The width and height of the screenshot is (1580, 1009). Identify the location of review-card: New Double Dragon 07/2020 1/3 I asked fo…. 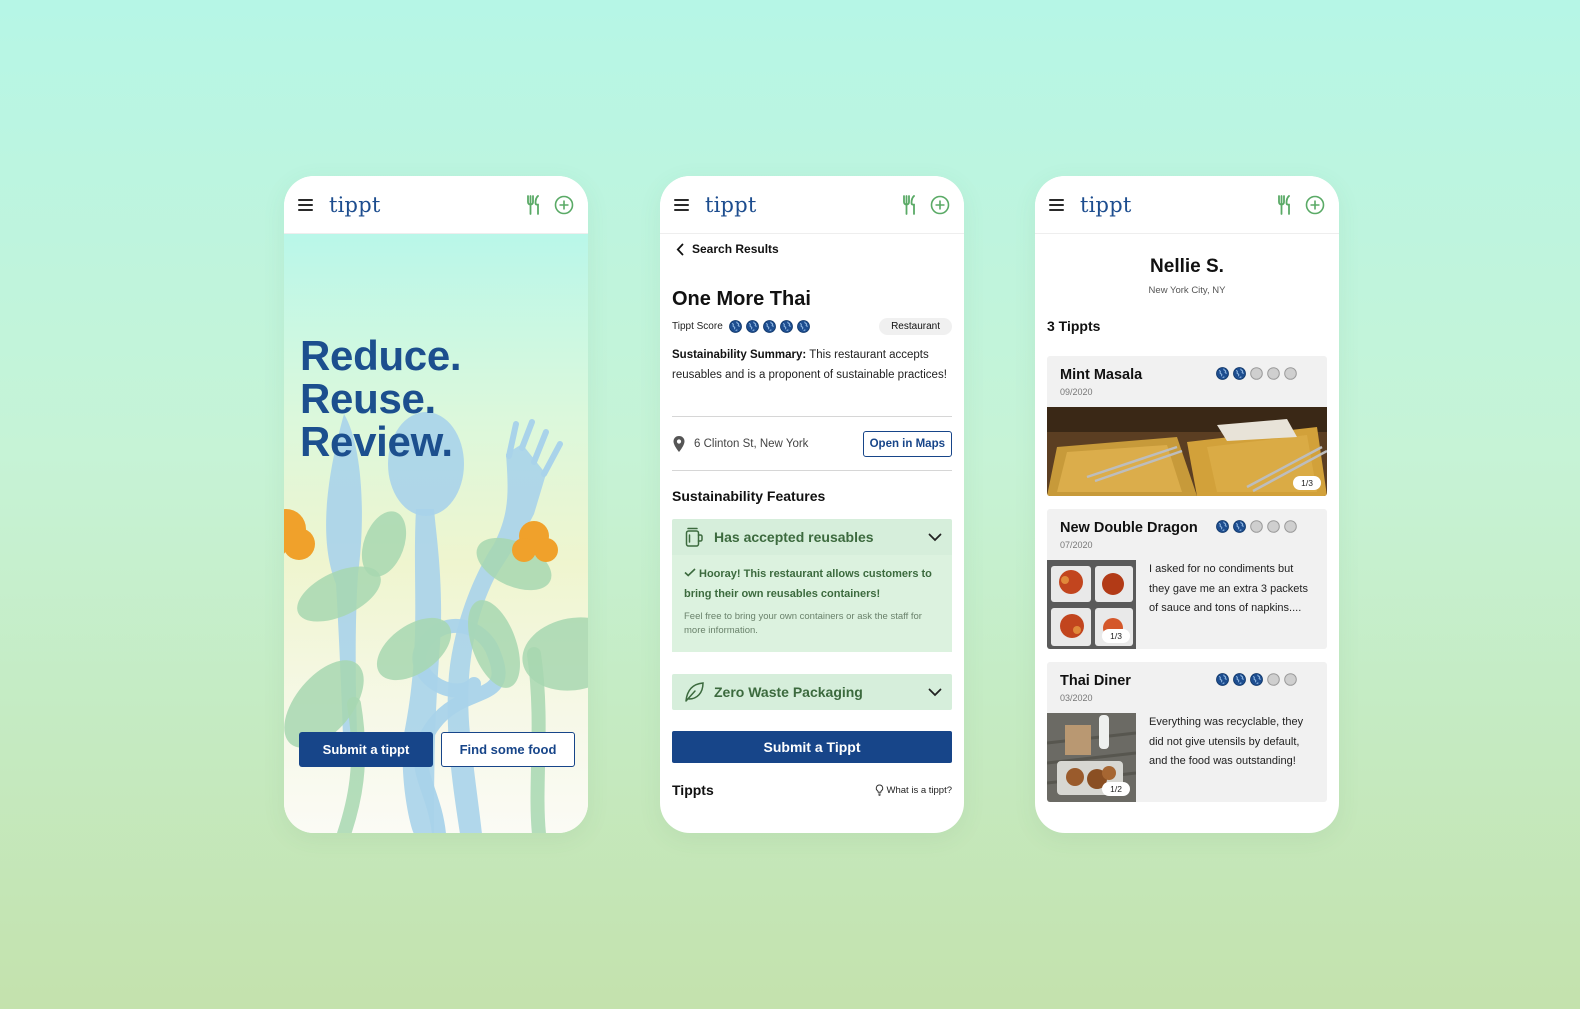
(1187, 579).